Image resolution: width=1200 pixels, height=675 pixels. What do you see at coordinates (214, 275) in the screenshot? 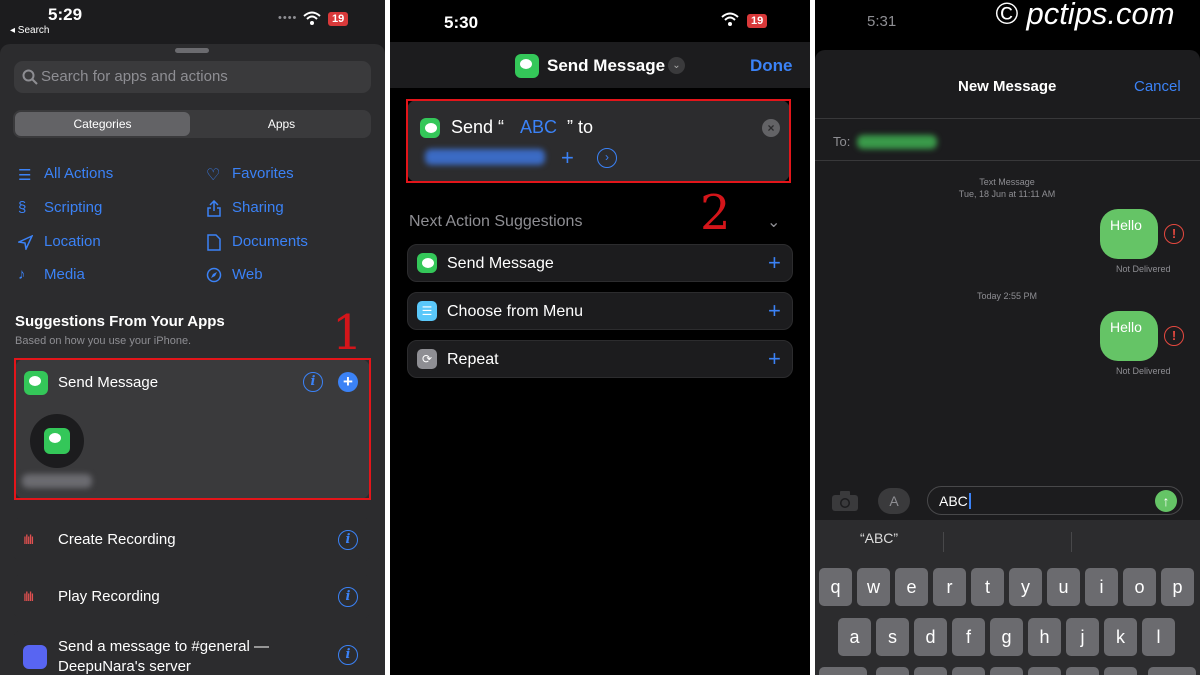
I see `compass-icon` at bounding box center [214, 275].